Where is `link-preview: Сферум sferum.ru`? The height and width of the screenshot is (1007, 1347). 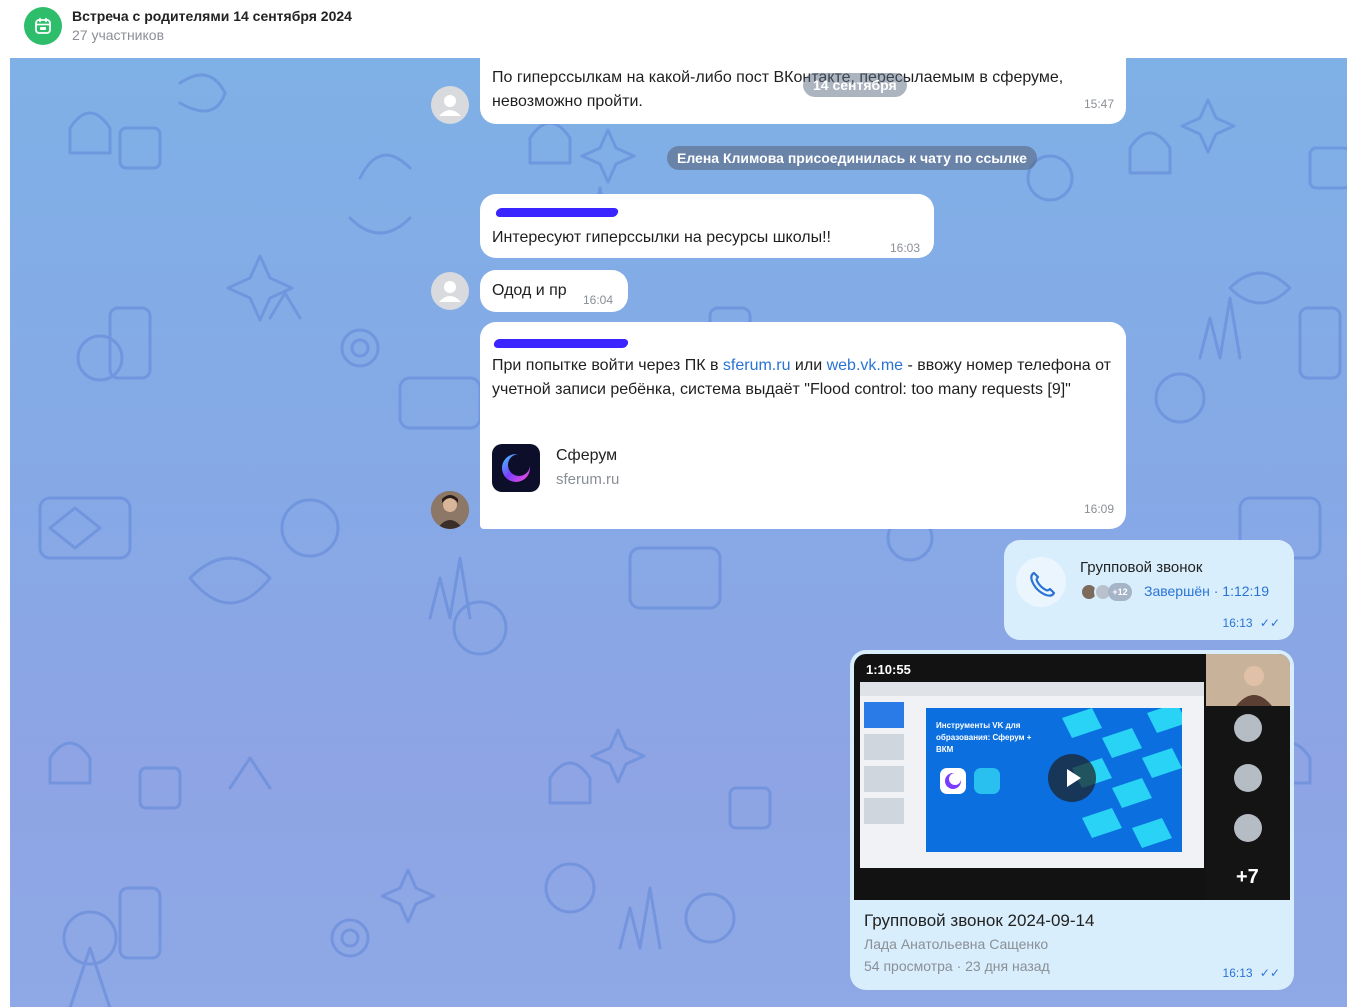
link-preview: Сферум sferum.ru is located at coordinates (642, 469).